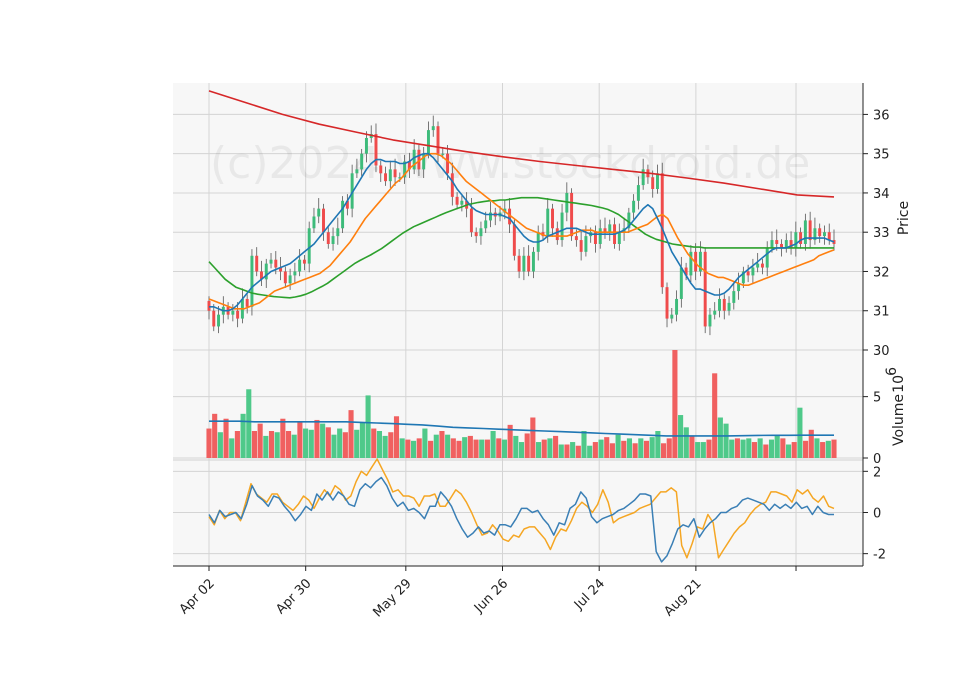 This screenshot has height=690, width=960. I want to click on x-tick-label-5: Aug 21, so click(683, 597).